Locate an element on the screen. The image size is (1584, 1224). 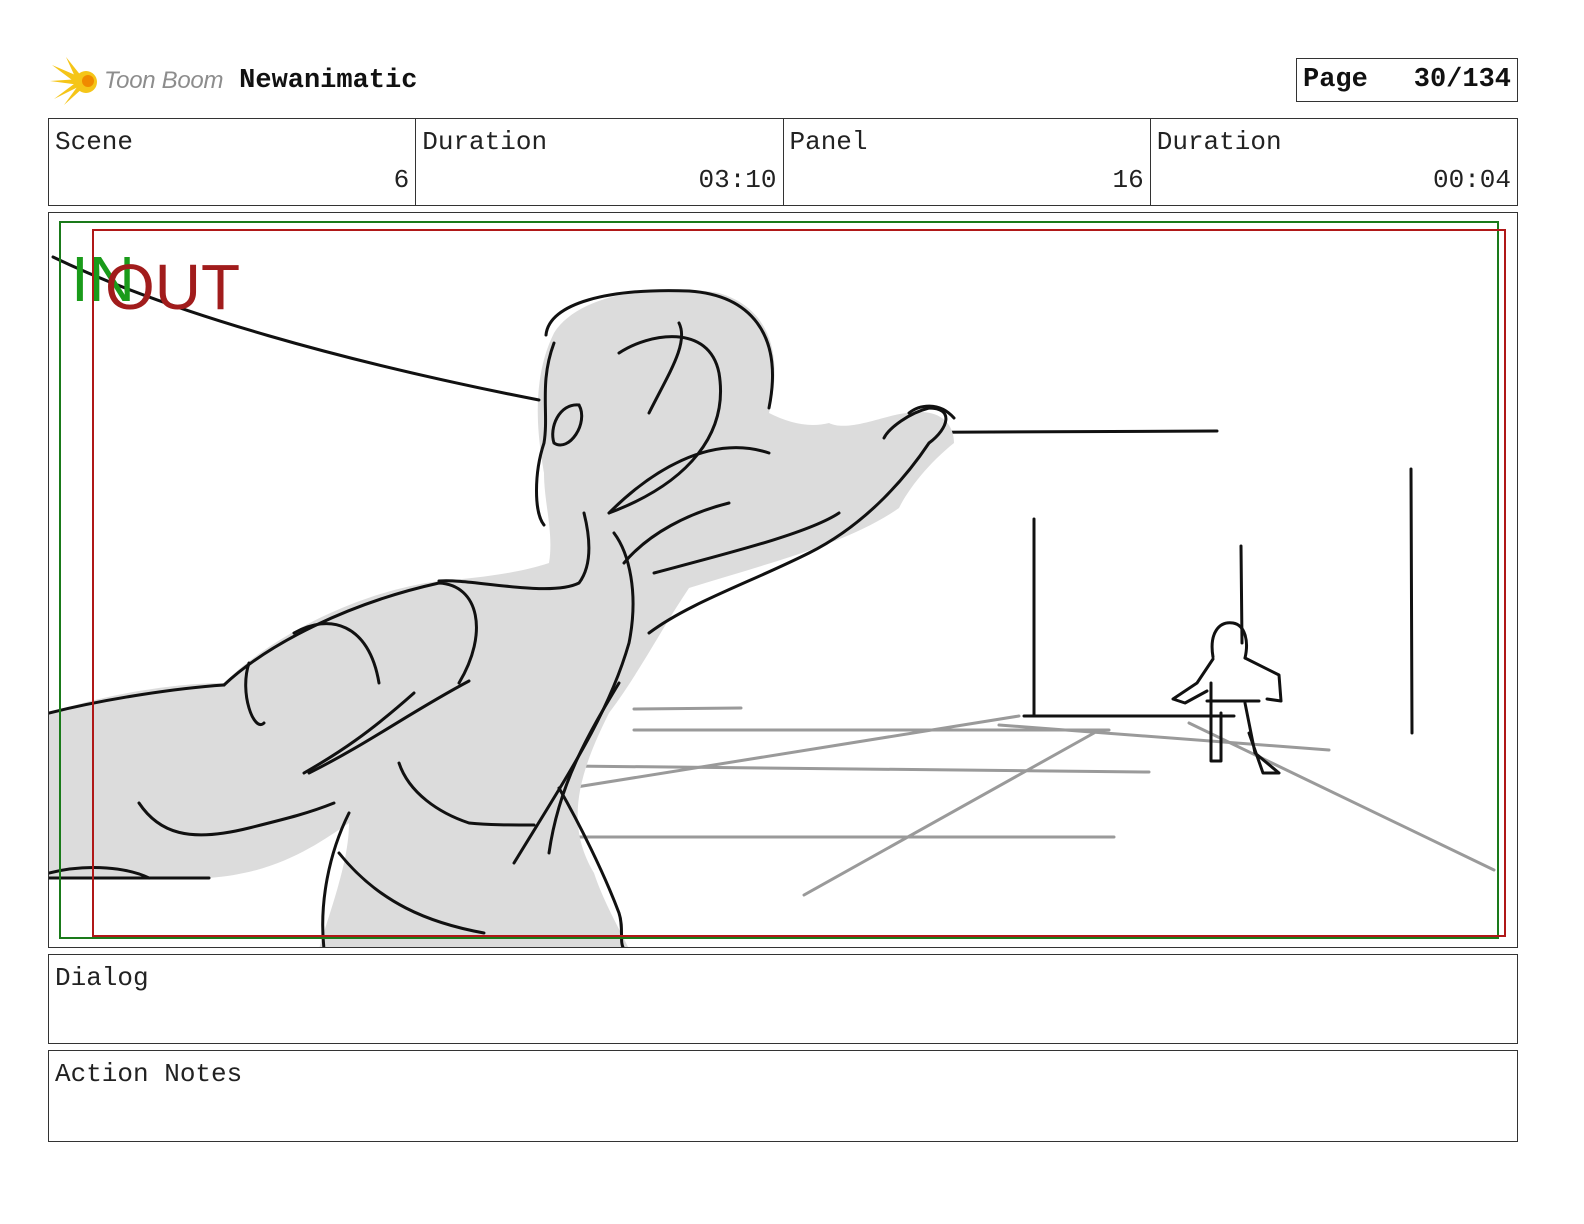
starburst-icon is located at coordinates (73, 81).